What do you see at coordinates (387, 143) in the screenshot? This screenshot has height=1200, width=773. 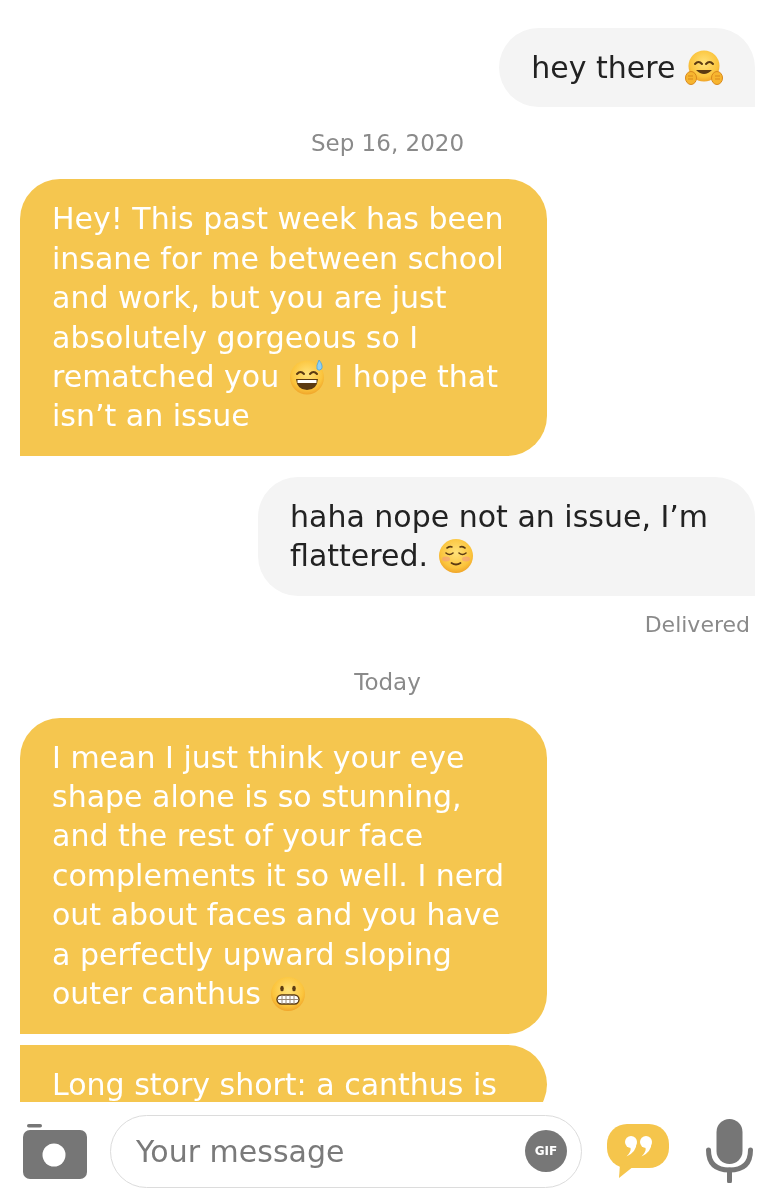 I see `date-label: Sep 16, 2020` at bounding box center [387, 143].